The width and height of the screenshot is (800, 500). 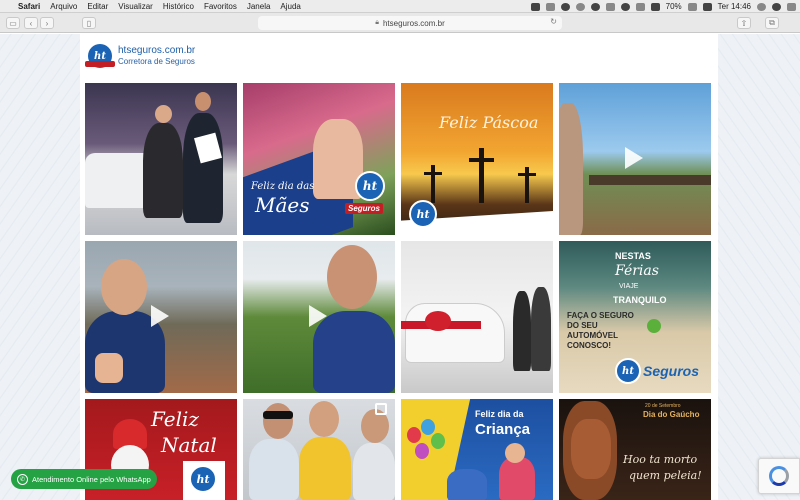 I want to click on post-tile-car-delivery, so click(x=161, y=159).